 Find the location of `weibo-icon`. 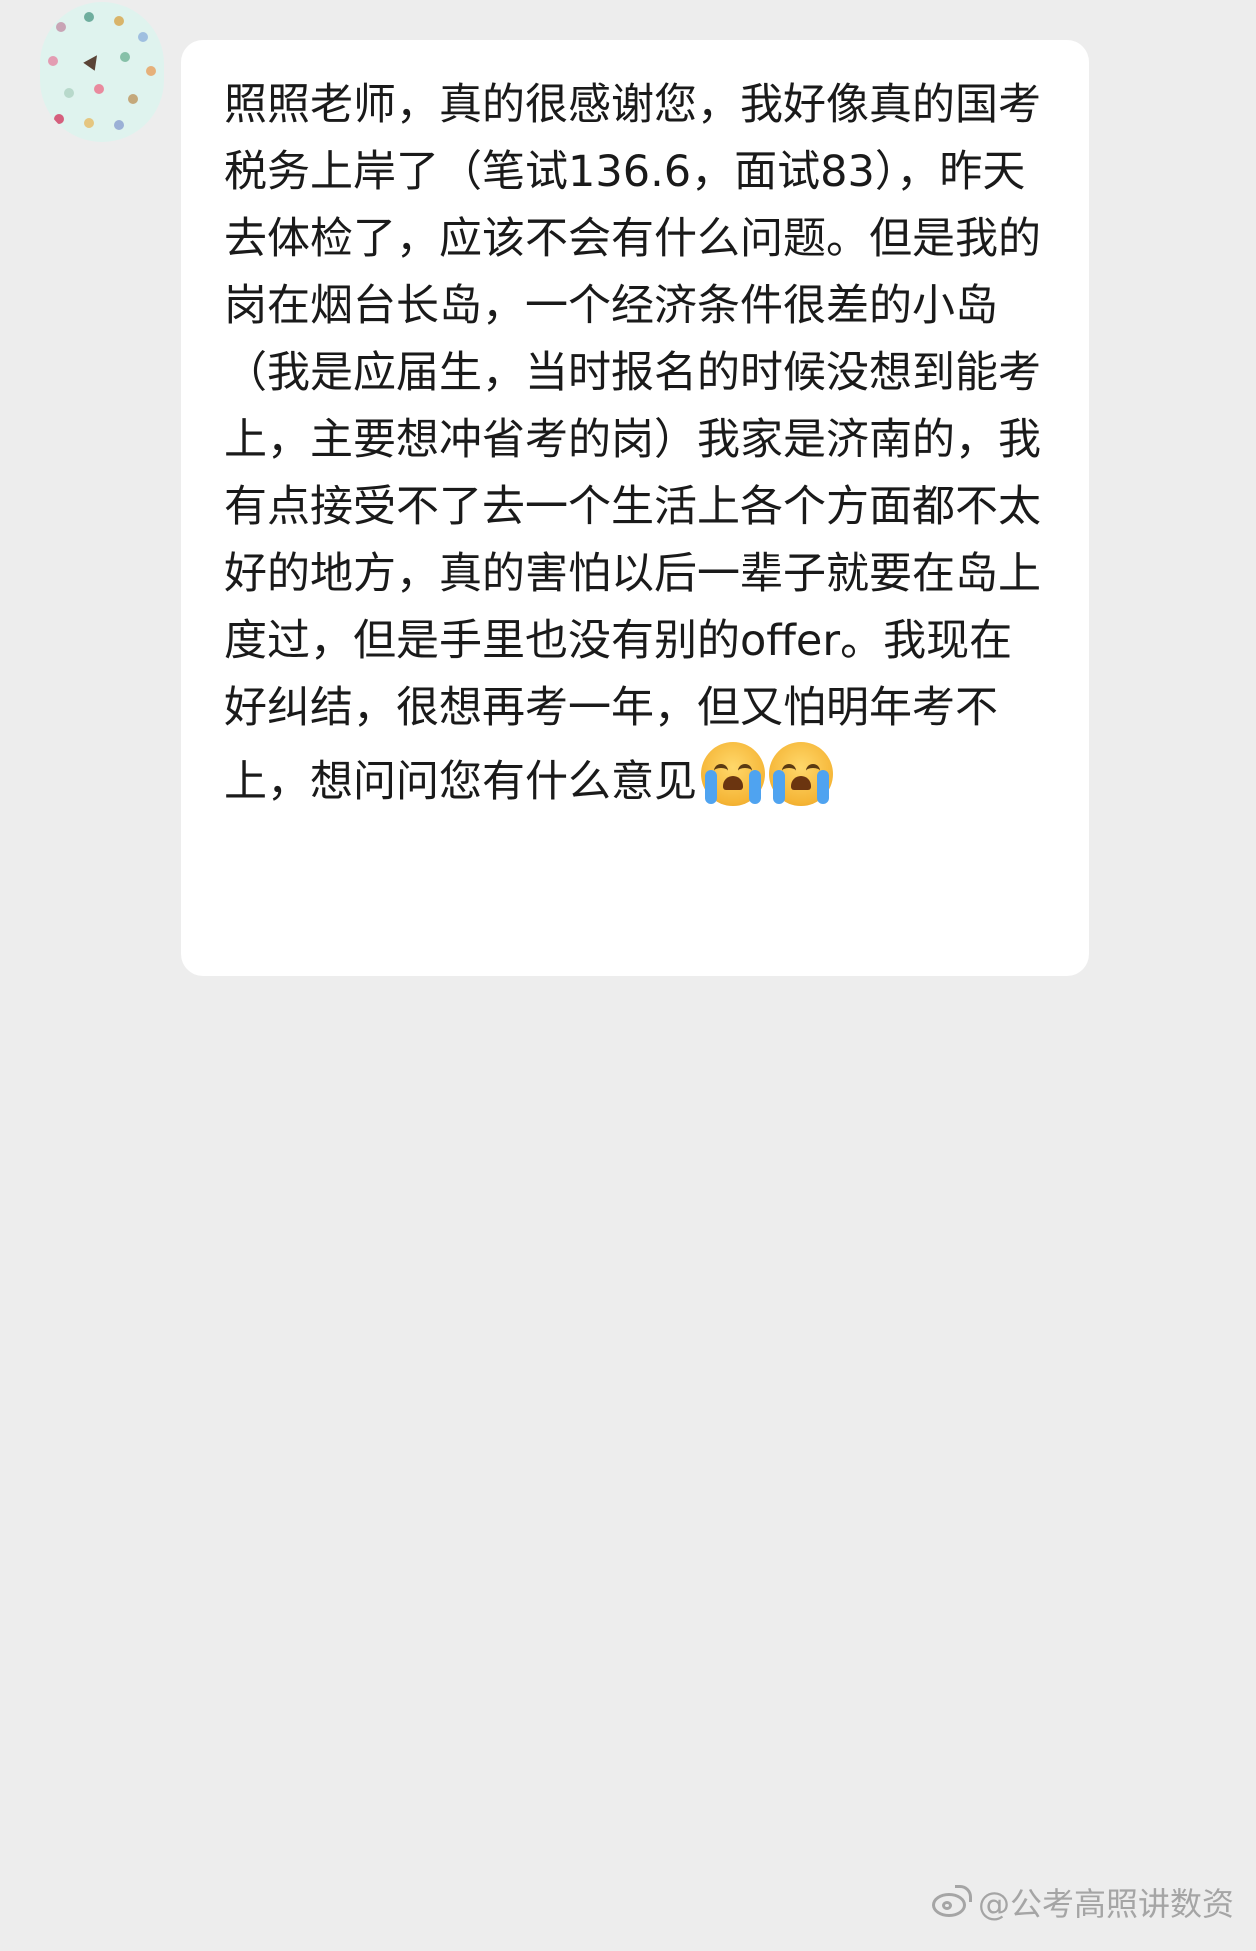

weibo-icon is located at coordinates (951, 1902).